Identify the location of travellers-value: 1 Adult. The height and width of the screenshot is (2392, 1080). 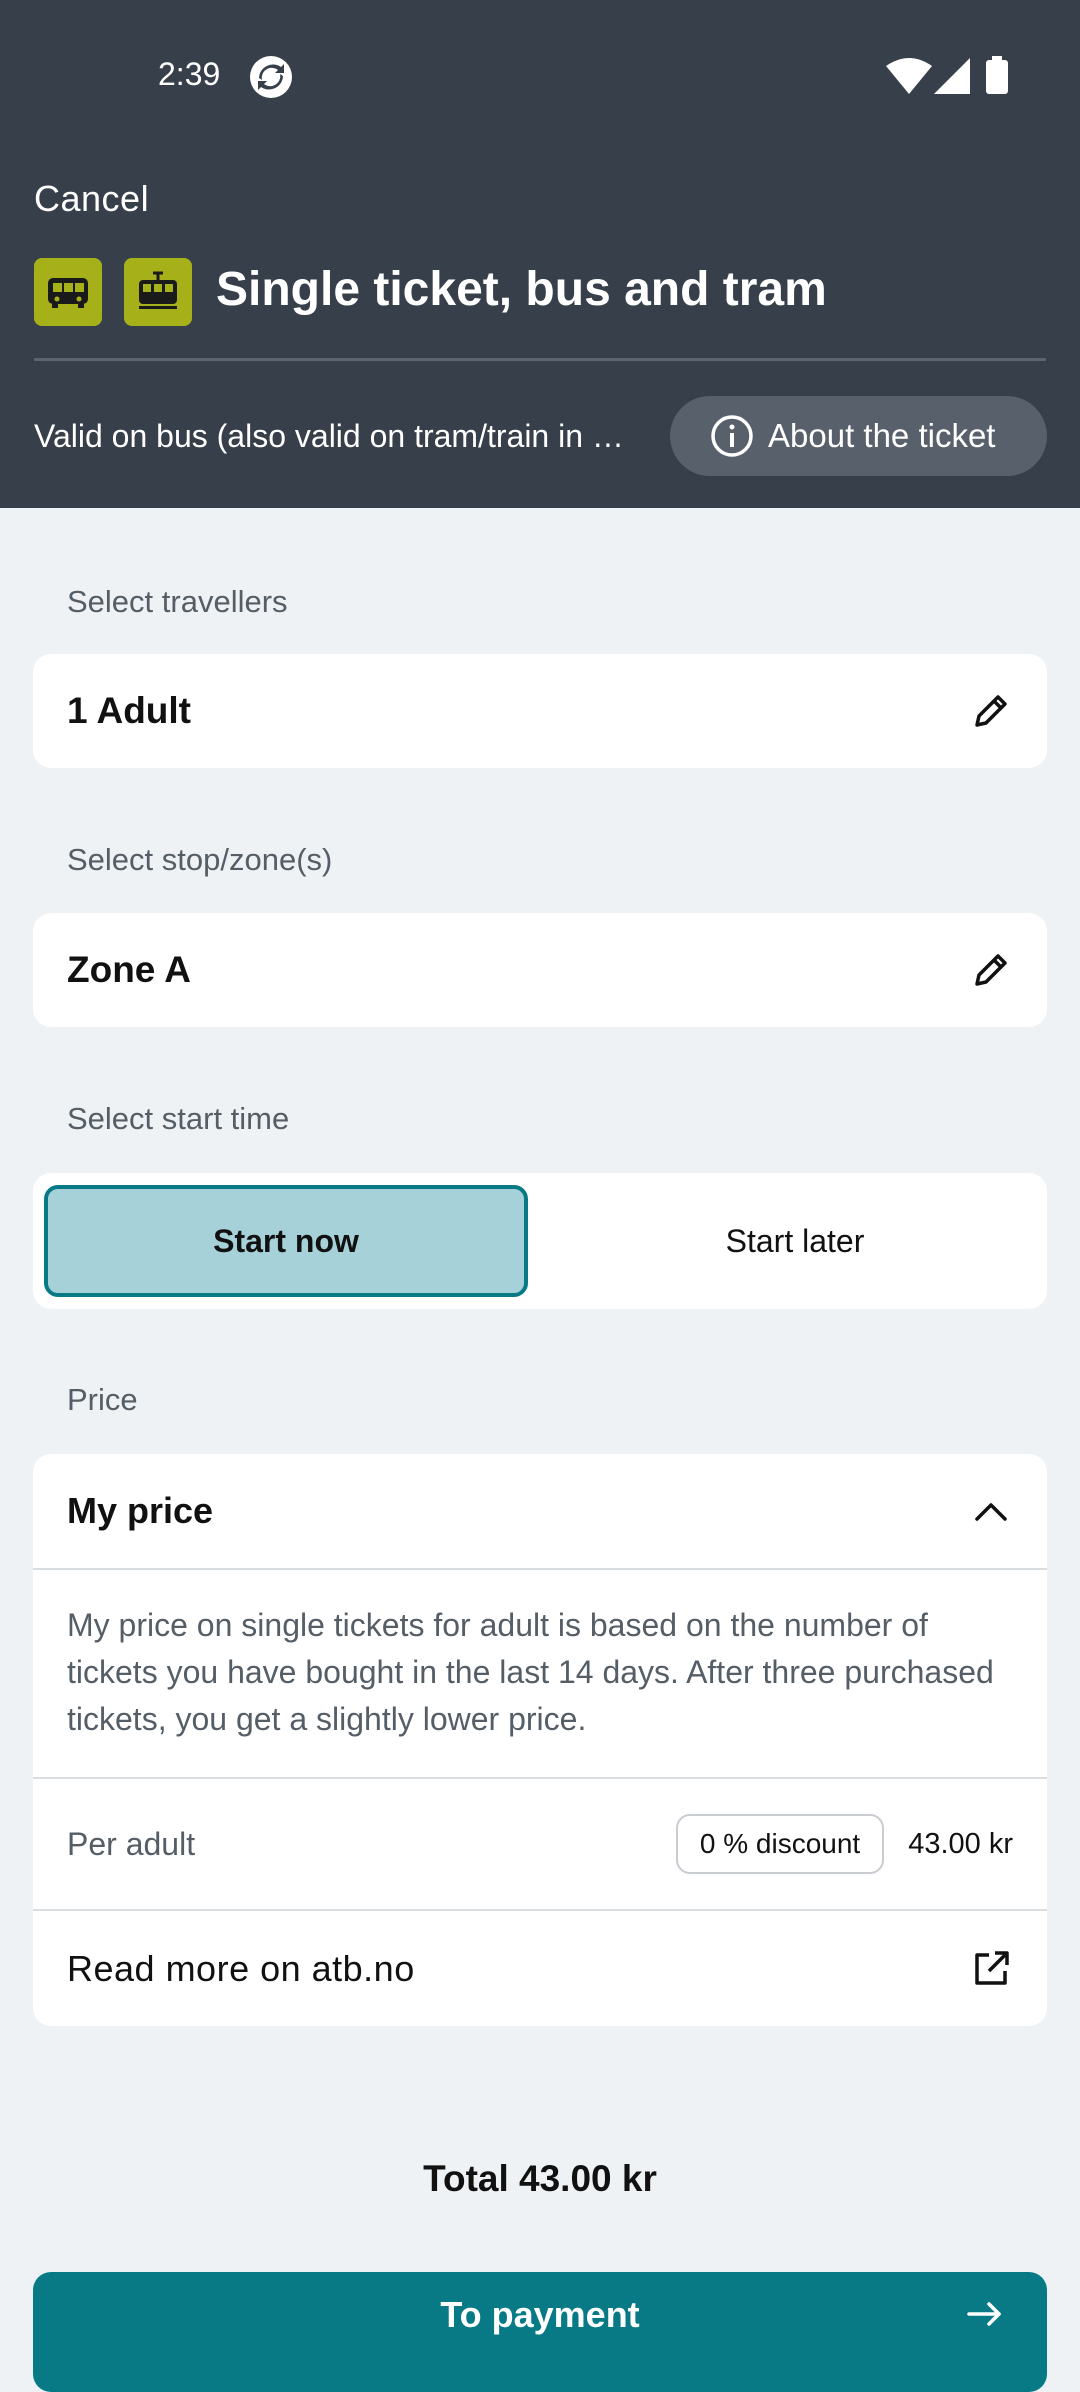
(129, 710).